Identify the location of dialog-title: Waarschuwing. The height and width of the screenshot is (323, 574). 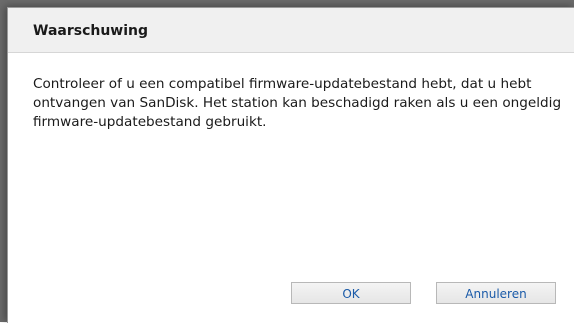
(91, 31).